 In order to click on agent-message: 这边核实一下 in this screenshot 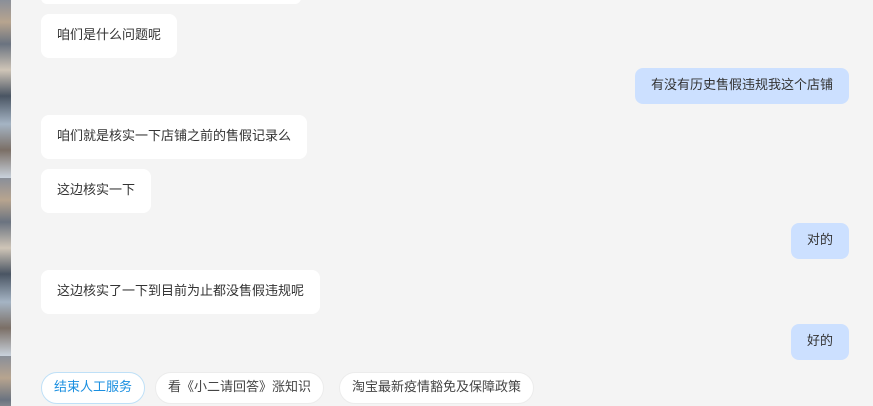, I will do `click(96, 191)`.